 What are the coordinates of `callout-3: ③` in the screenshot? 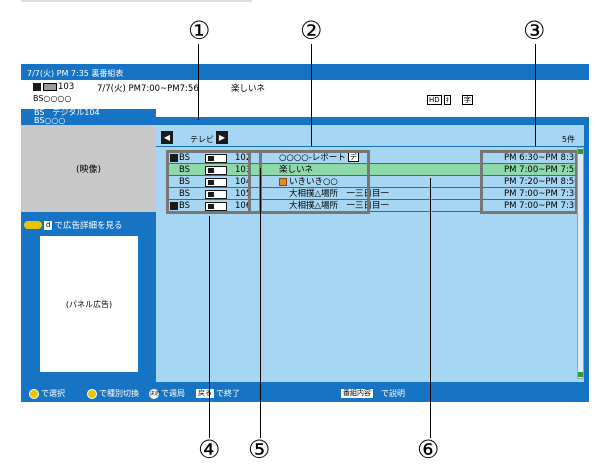 It's located at (534, 30).